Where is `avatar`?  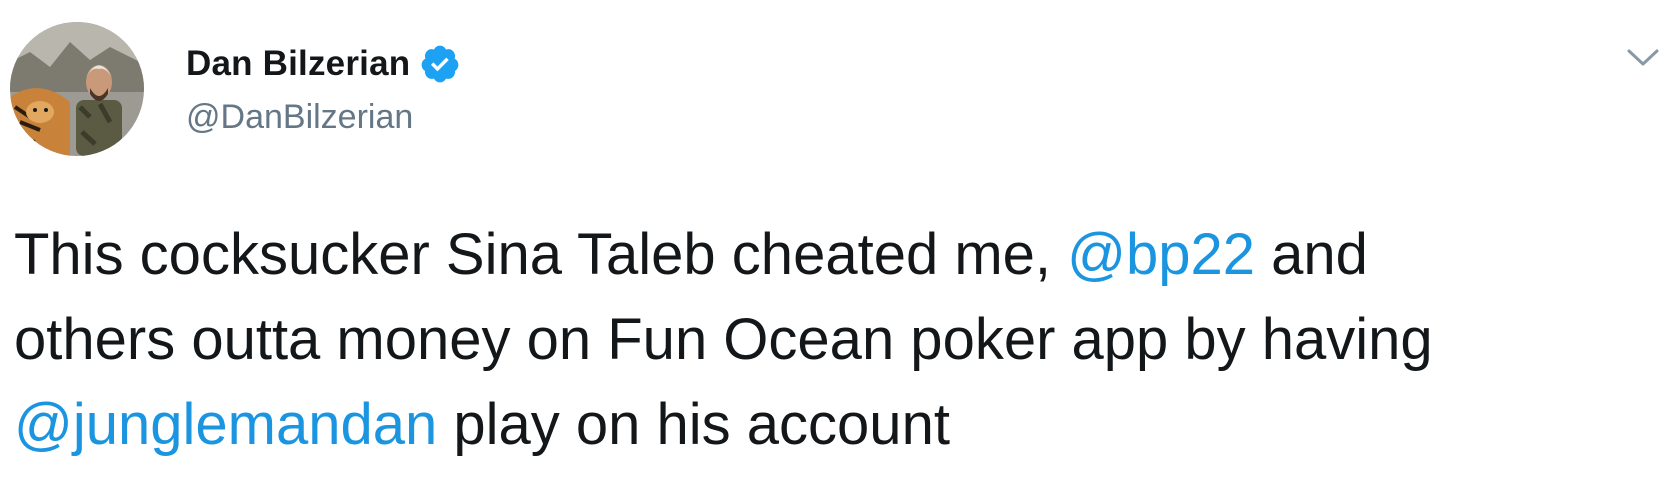
avatar is located at coordinates (77, 89).